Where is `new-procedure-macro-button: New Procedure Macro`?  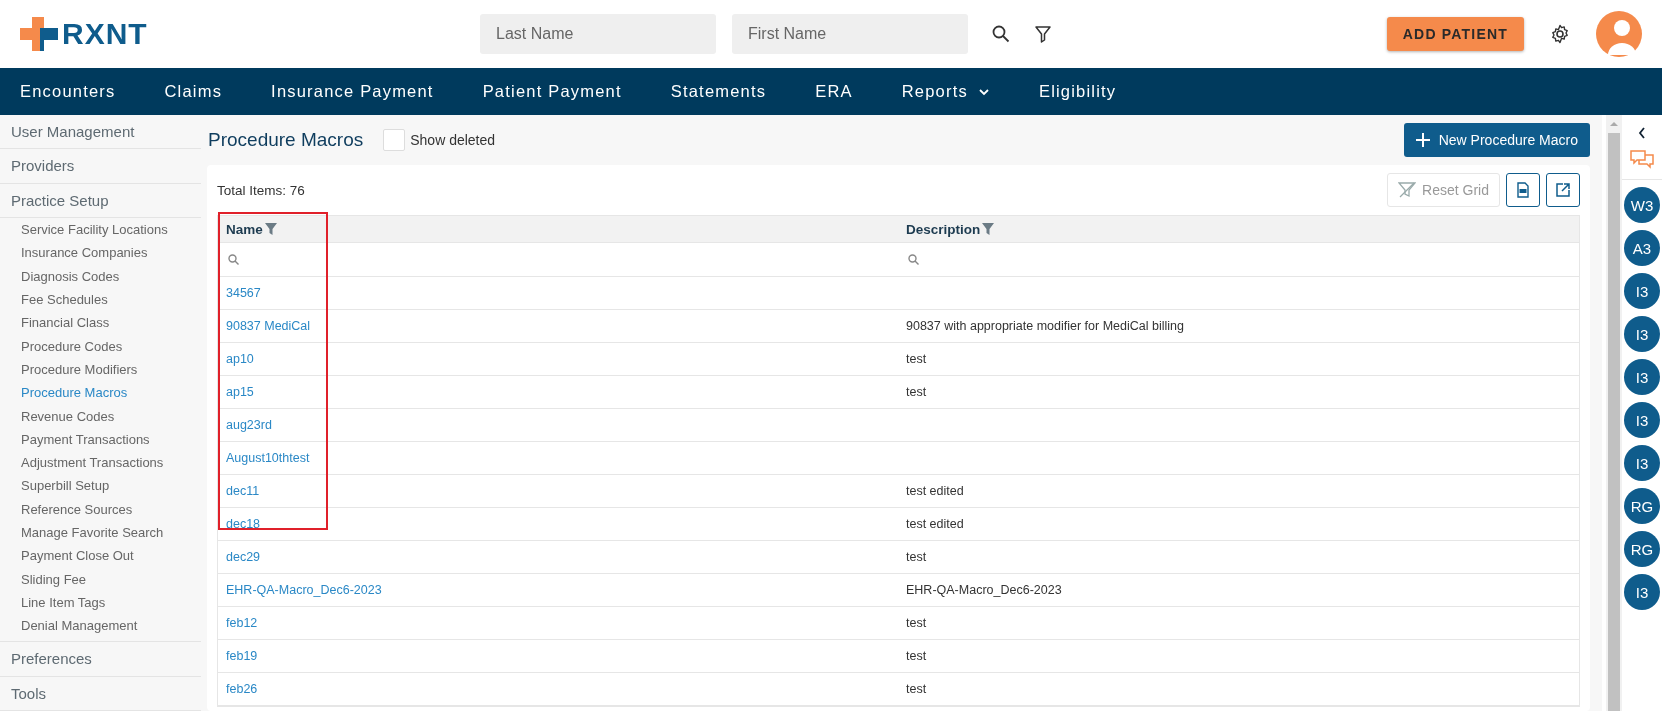
new-procedure-macro-button: New Procedure Macro is located at coordinates (1496, 140).